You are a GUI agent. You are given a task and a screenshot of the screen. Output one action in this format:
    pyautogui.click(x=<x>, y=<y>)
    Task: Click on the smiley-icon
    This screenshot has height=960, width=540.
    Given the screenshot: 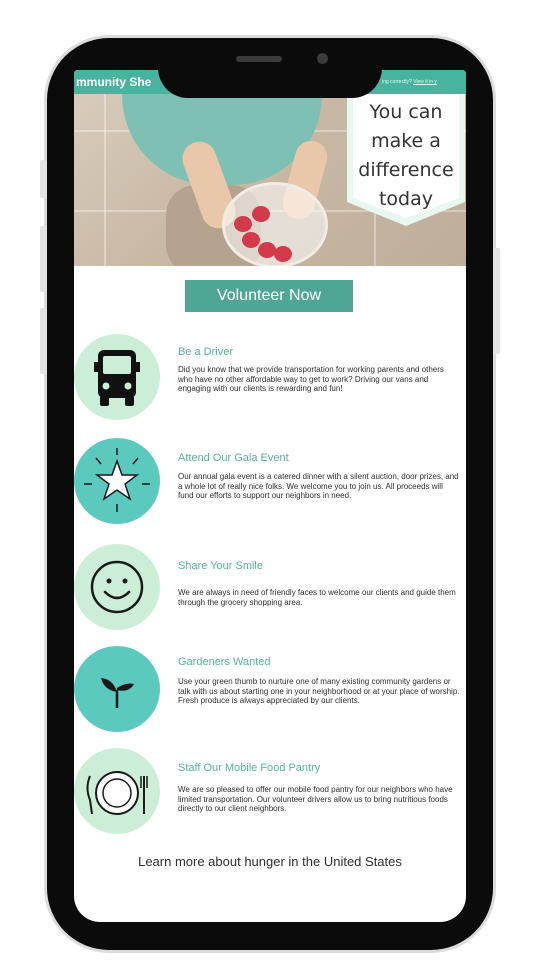 What is the action you would take?
    pyautogui.click(x=117, y=587)
    